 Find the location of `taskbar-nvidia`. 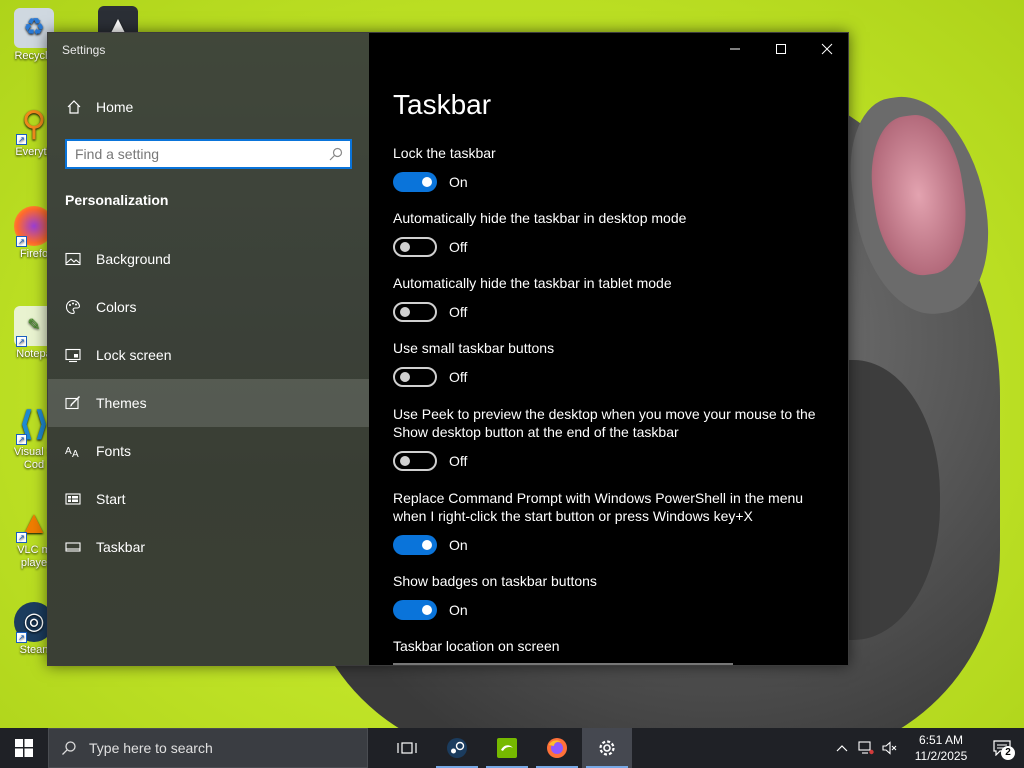

taskbar-nvidia is located at coordinates (507, 748).